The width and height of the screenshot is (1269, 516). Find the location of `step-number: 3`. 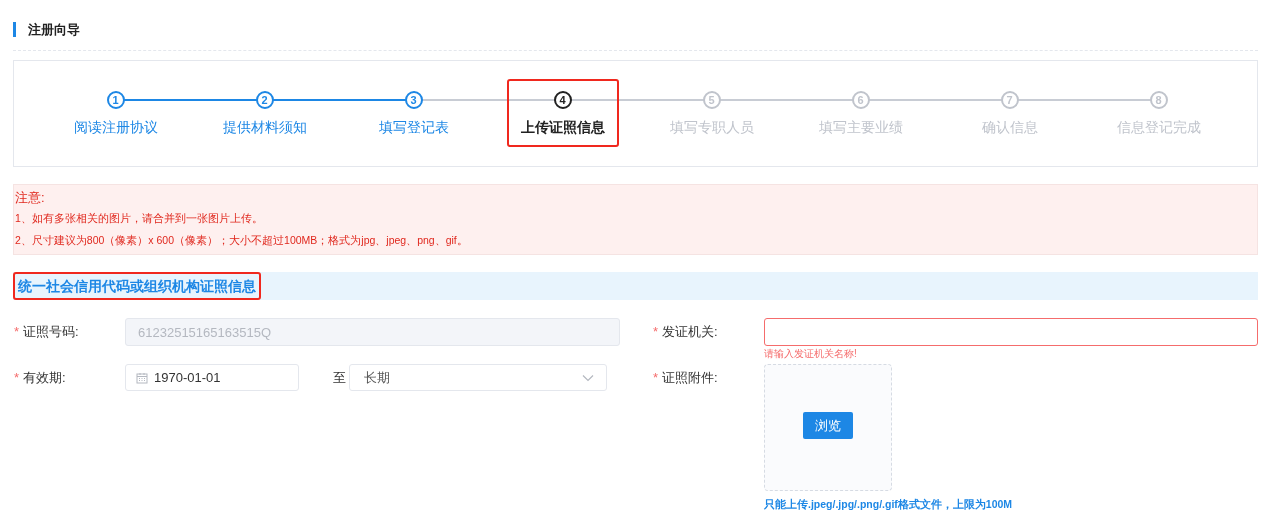

step-number: 3 is located at coordinates (413, 100).